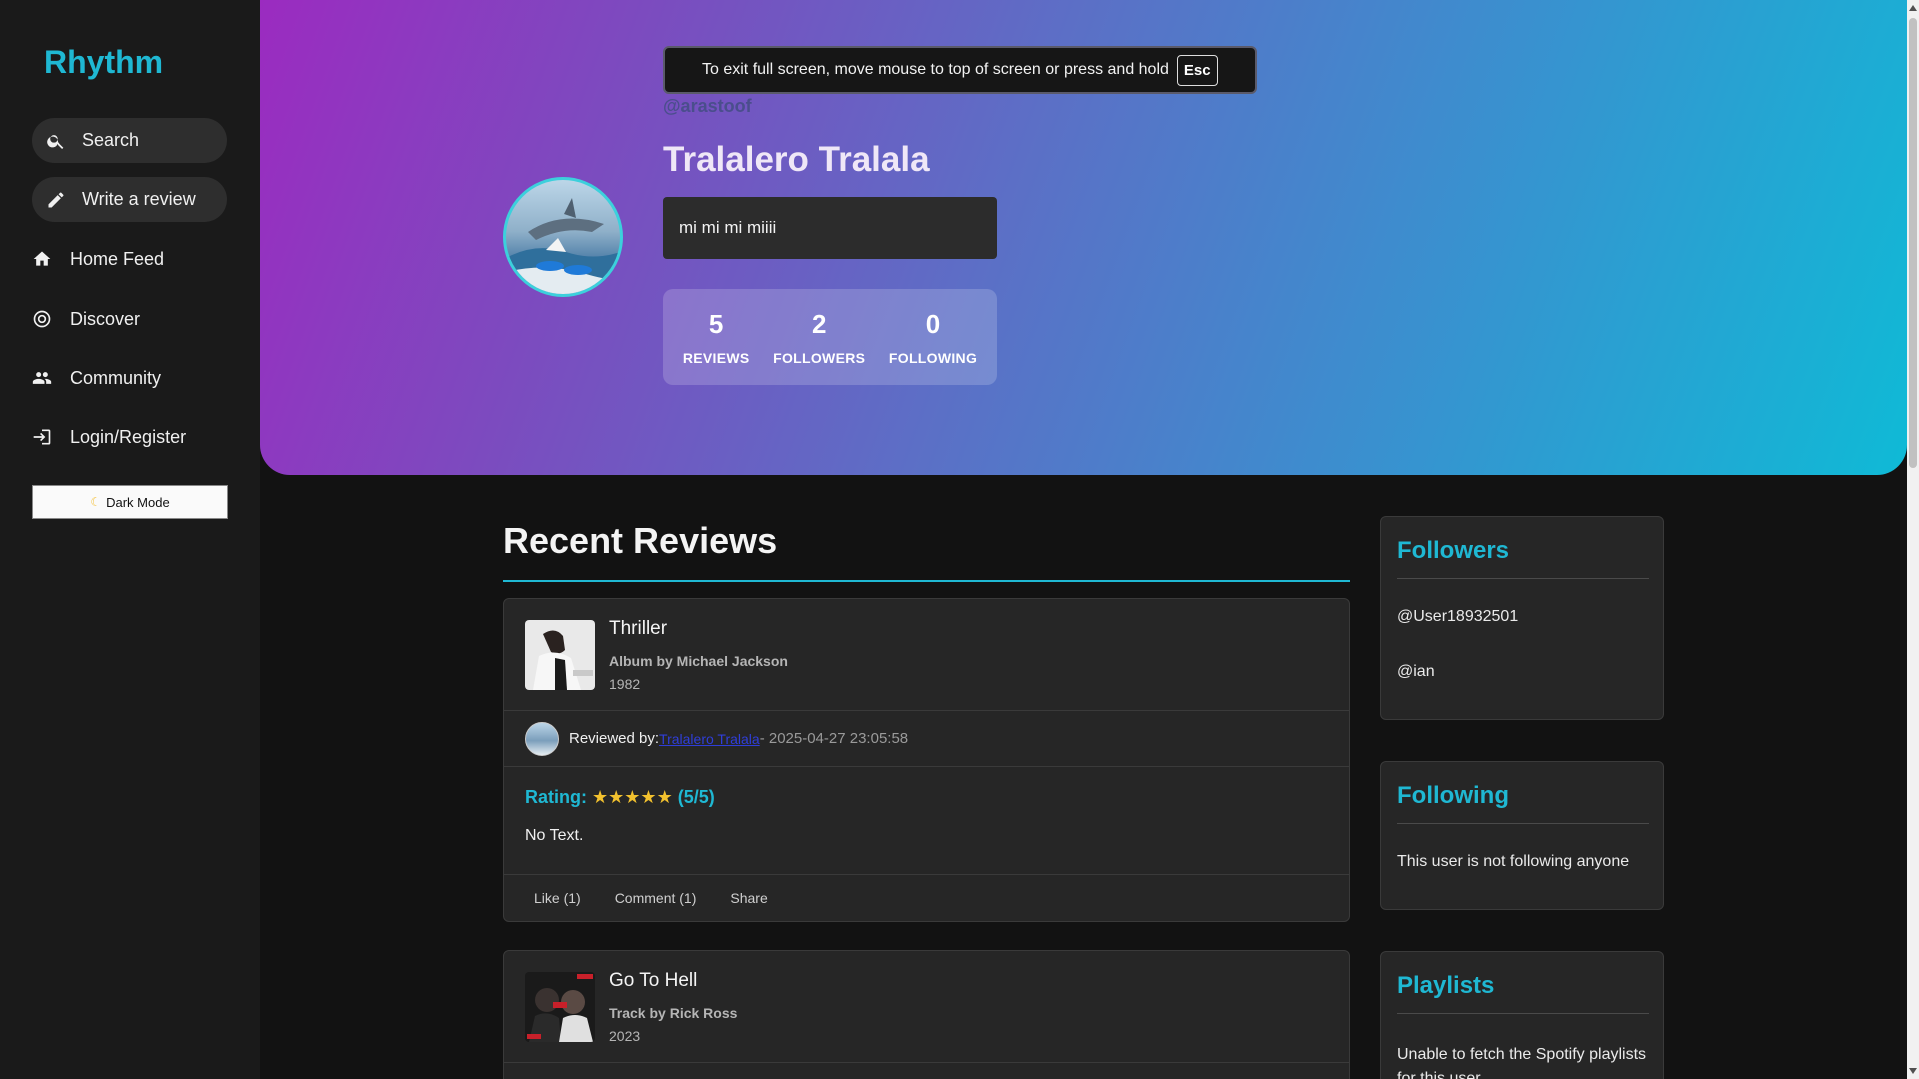 Image resolution: width=1919 pixels, height=1079 pixels. What do you see at coordinates (673, 1013) in the screenshot?
I see `review-item-subtitle: Track by Rick Ross` at bounding box center [673, 1013].